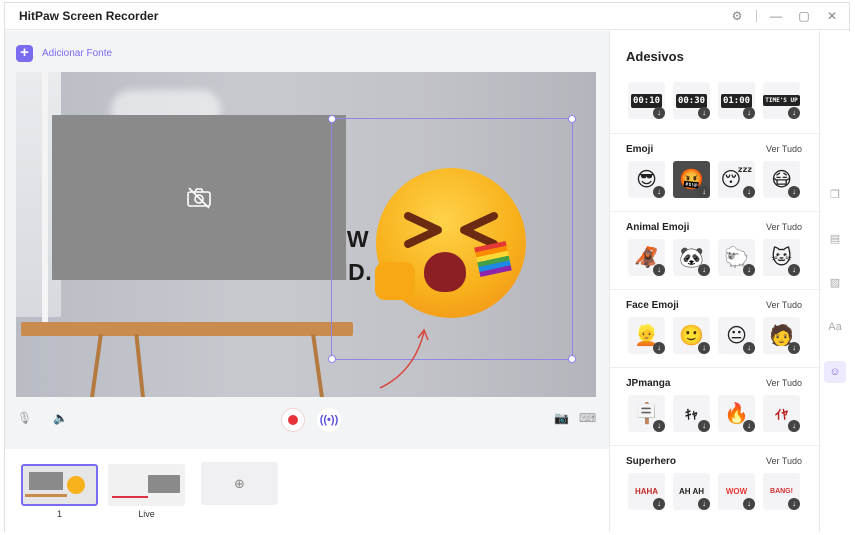 The image size is (855, 535). What do you see at coordinates (293, 420) in the screenshot?
I see `record-button` at bounding box center [293, 420].